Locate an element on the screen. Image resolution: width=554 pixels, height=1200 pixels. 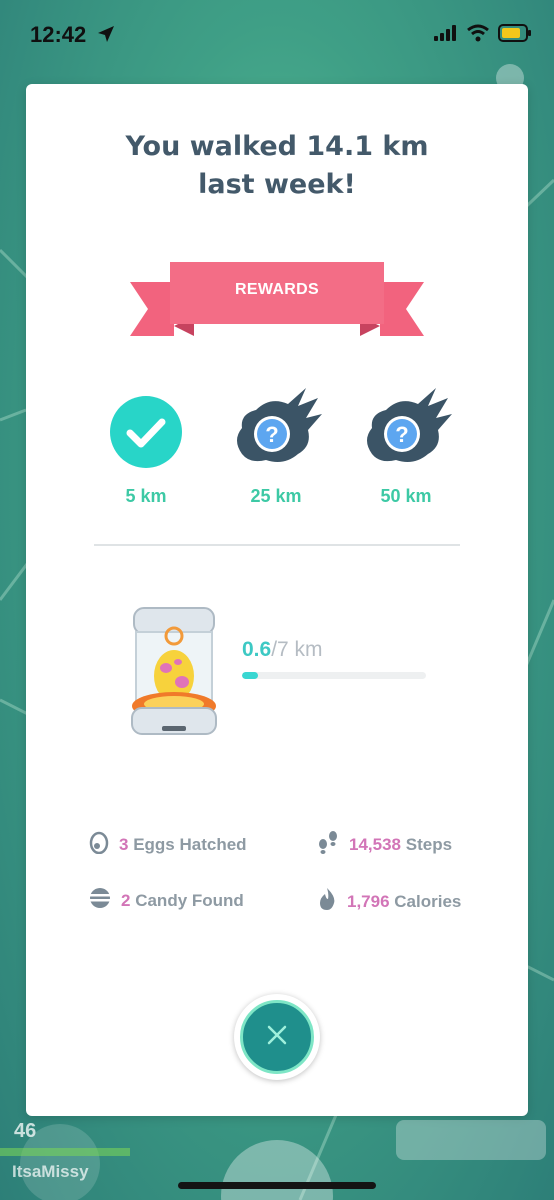
stat-steps: 14,538 Steps is located at coordinates (384, 844).